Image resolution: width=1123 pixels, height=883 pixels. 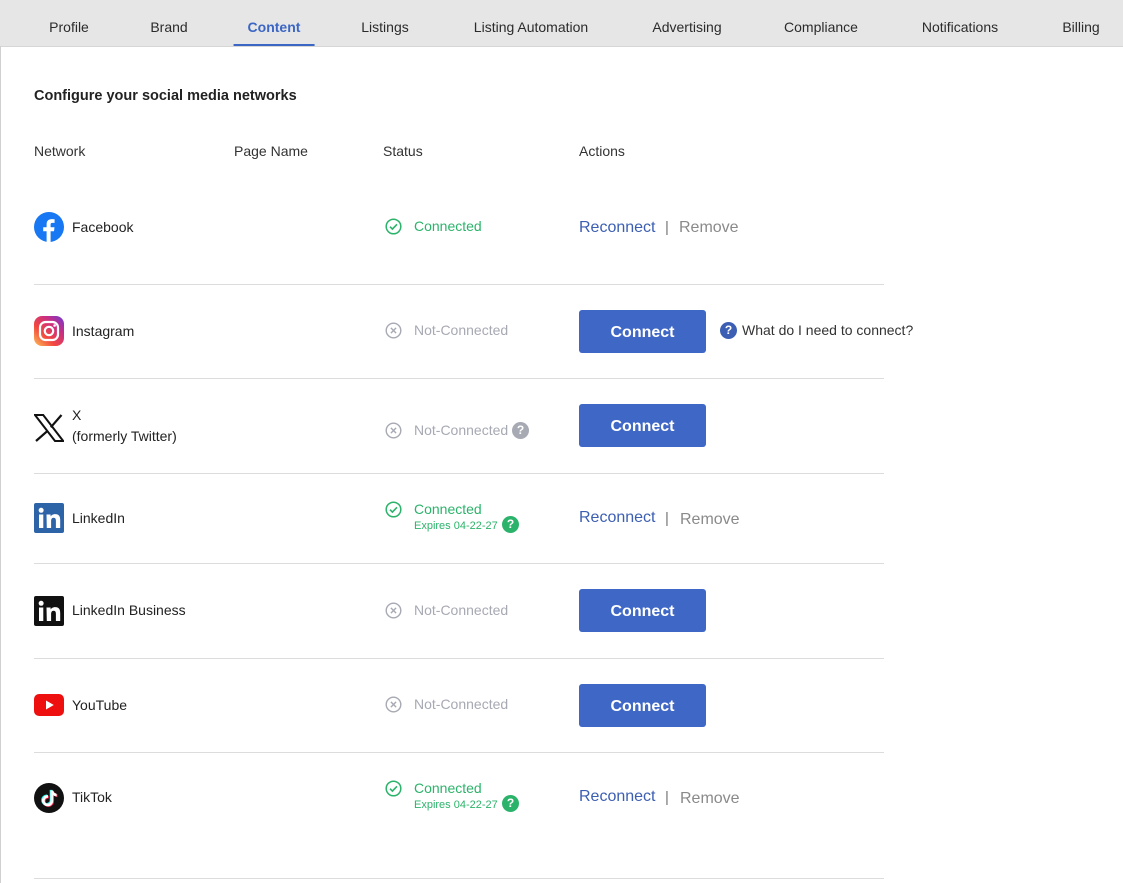 I want to click on network-name: YouTube, so click(x=100, y=705).